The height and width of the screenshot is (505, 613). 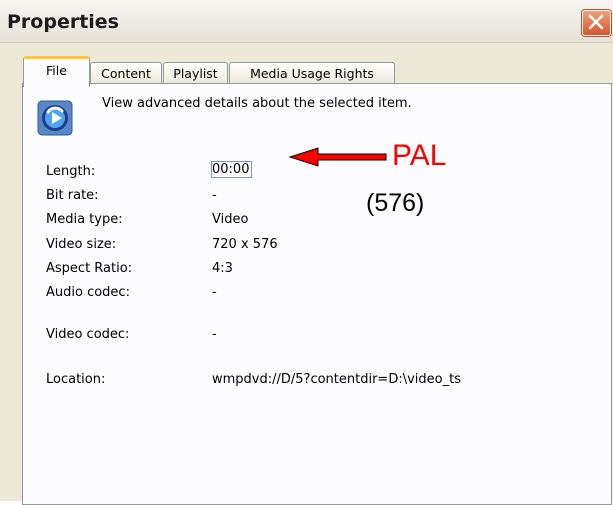 What do you see at coordinates (230, 219) in the screenshot?
I see `media-type-value: Video` at bounding box center [230, 219].